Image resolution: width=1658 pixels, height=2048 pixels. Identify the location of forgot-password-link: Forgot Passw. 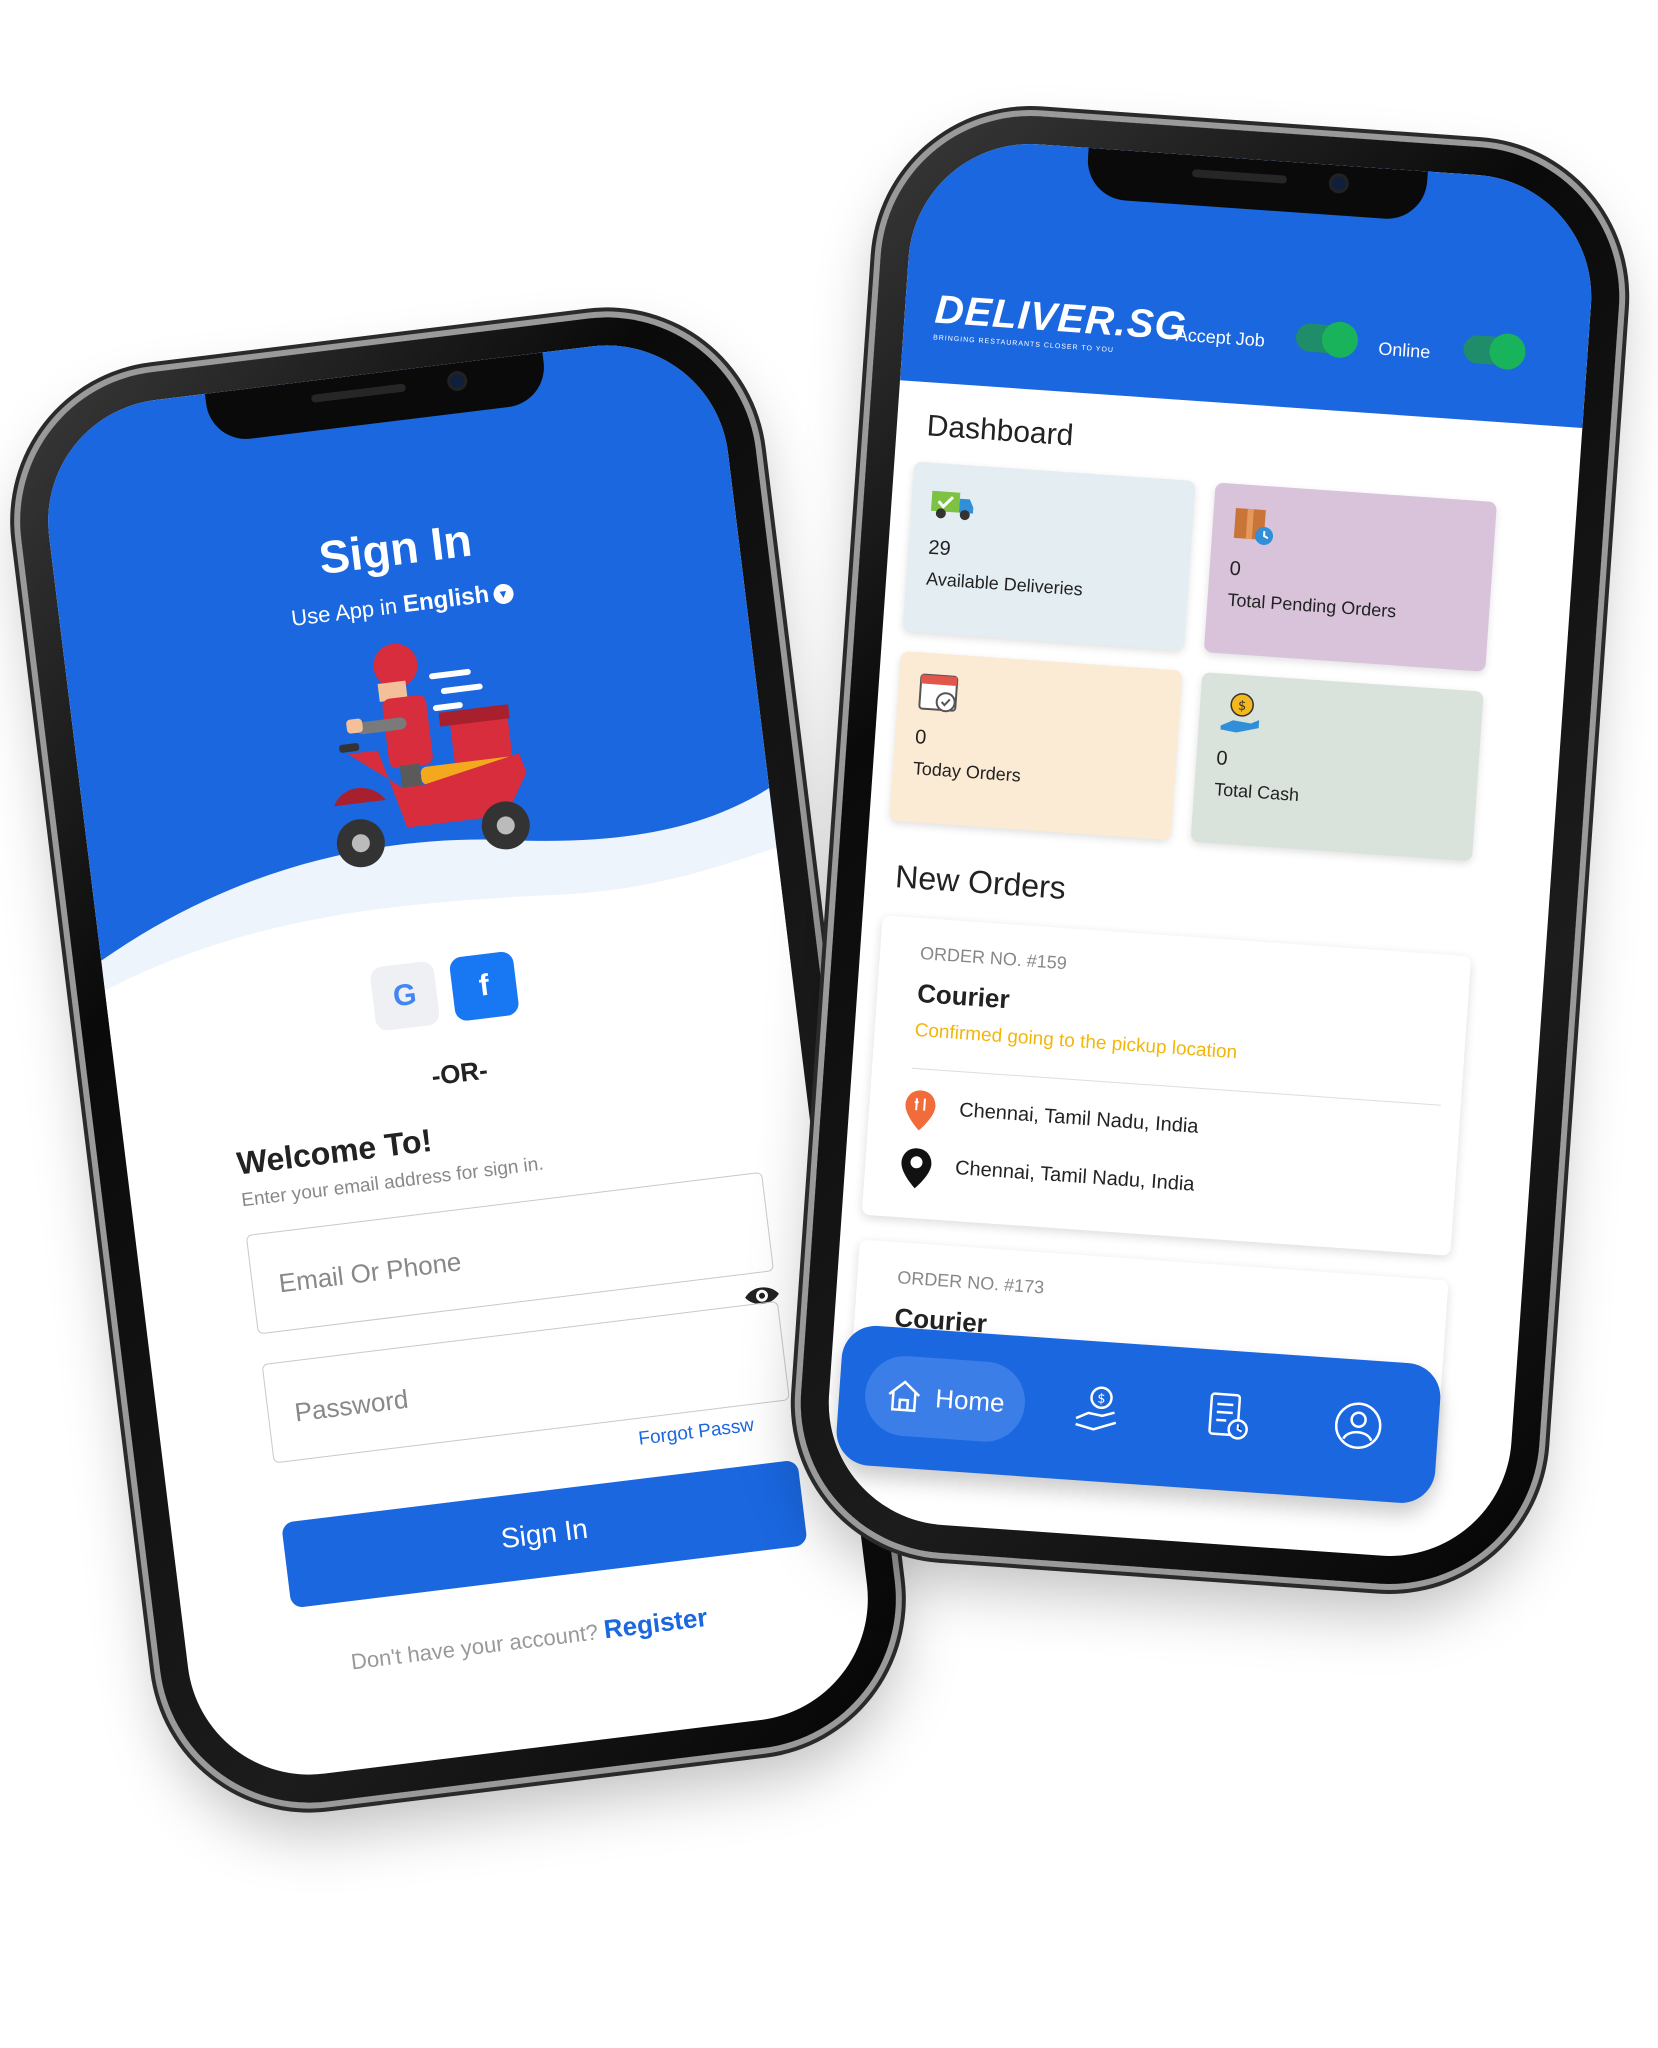
(696, 1433).